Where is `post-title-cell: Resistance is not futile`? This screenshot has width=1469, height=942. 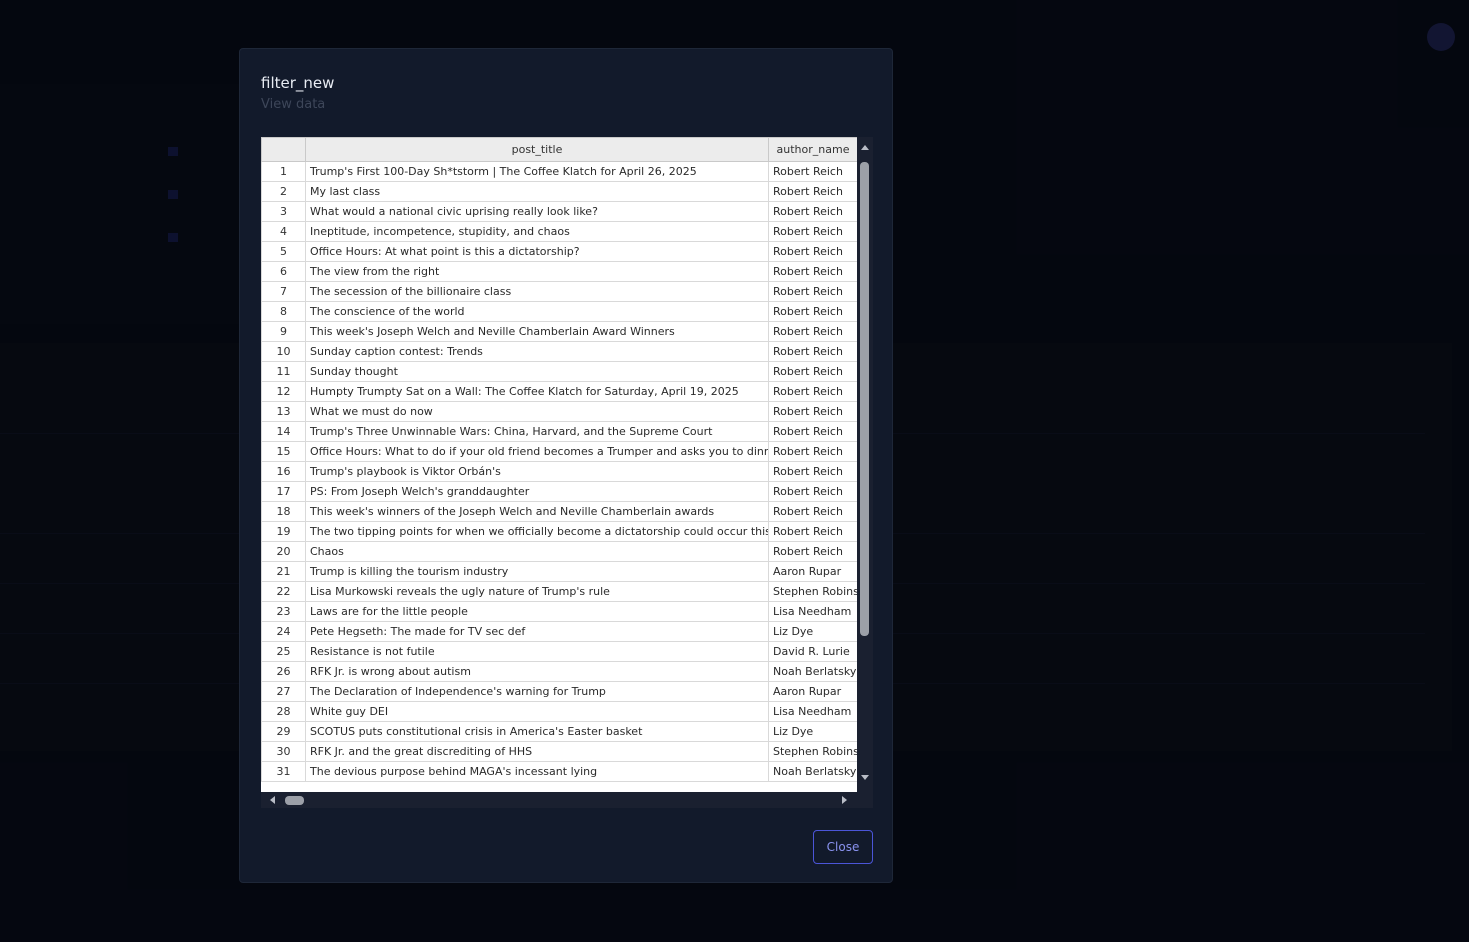 post-title-cell: Resistance is not futile is located at coordinates (537, 651).